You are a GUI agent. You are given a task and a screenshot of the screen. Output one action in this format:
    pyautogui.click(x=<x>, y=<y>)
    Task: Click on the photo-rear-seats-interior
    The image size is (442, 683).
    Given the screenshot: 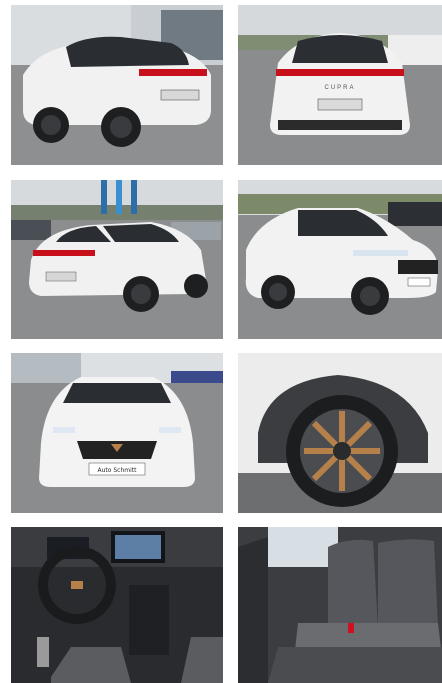 What is the action you would take?
    pyautogui.click(x=340, y=605)
    